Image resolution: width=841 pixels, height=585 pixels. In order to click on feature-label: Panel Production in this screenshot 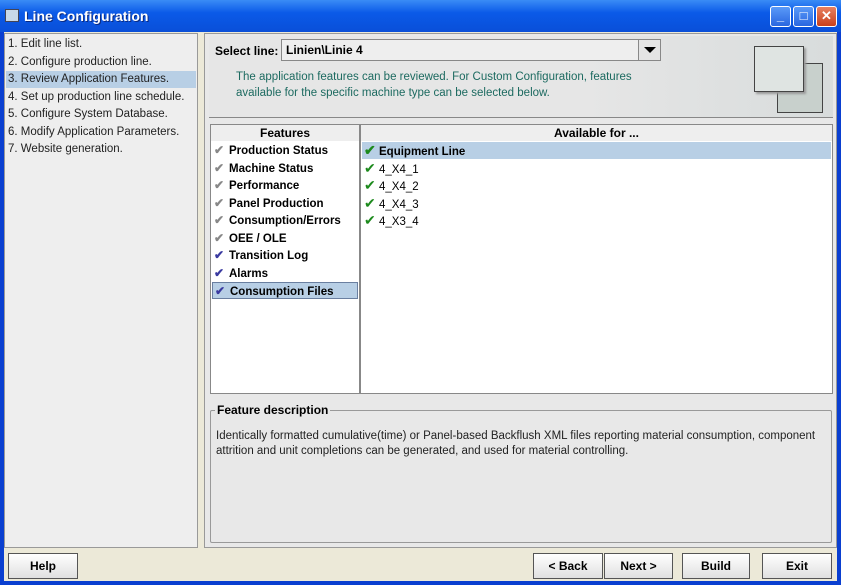, I will do `click(276, 203)`.